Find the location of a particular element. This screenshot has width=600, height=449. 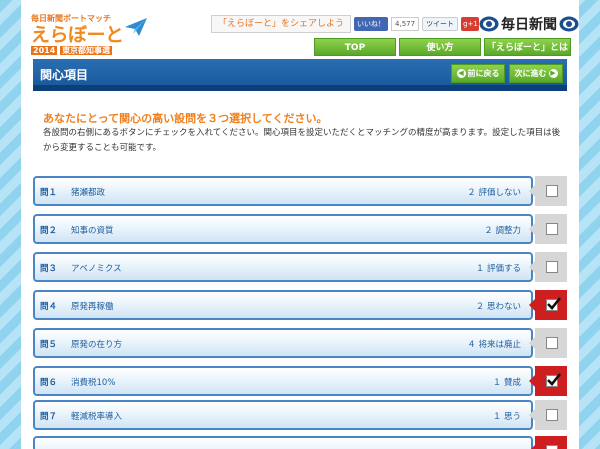

logo-election: 東京都知事選 is located at coordinates (86, 50).